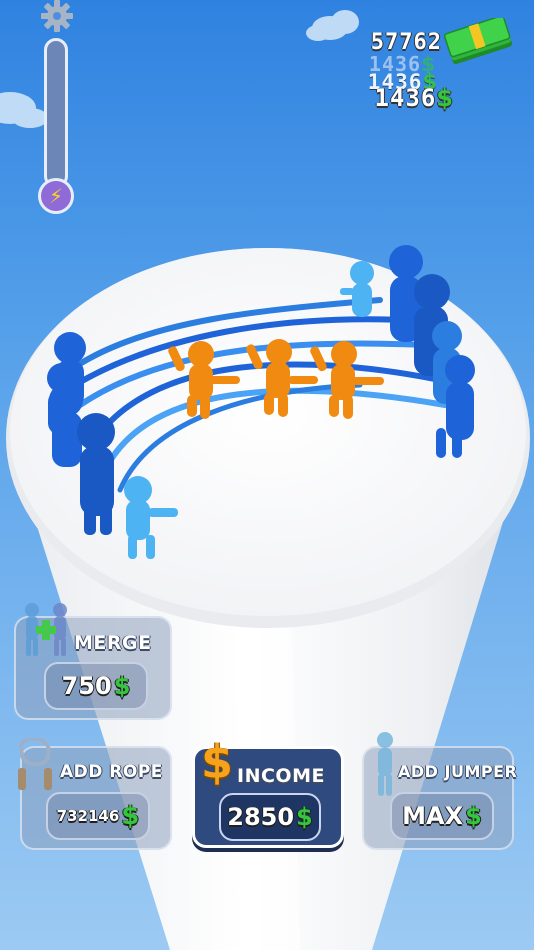 This screenshot has width=534, height=950. I want to click on add-jumper-price: MAX $, so click(442, 816).